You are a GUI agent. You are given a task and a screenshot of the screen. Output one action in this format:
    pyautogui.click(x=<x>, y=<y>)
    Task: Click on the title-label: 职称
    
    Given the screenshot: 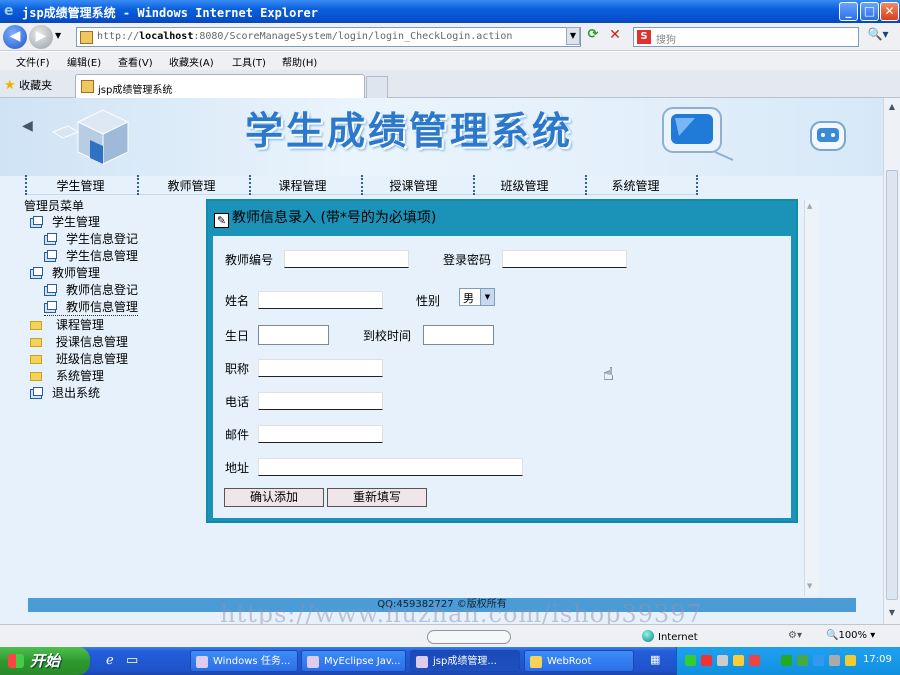 What is the action you would take?
    pyautogui.click(x=237, y=369)
    